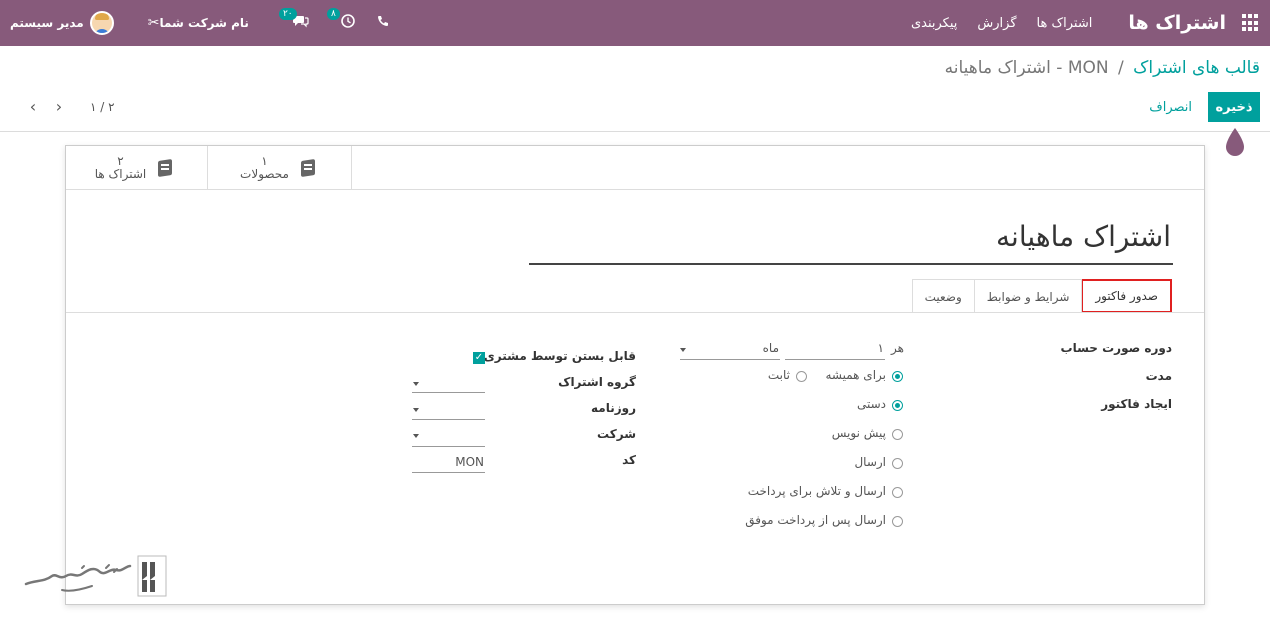 This screenshot has height=624, width=1270. What do you see at coordinates (448, 472) in the screenshot?
I see `code-underline` at bounding box center [448, 472].